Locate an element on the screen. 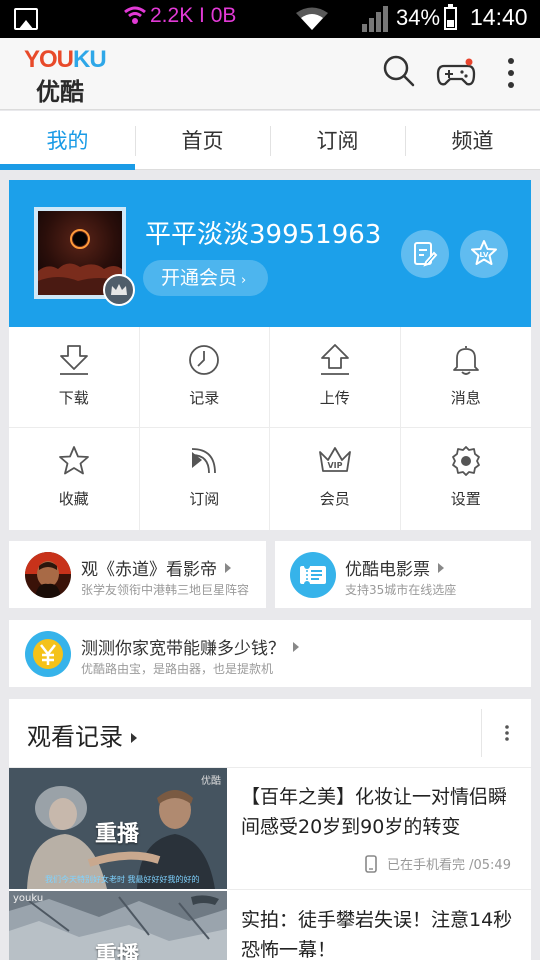 Image resolution: width=540 pixels, height=960 pixels. level-star-icon: LV is located at coordinates (484, 252).